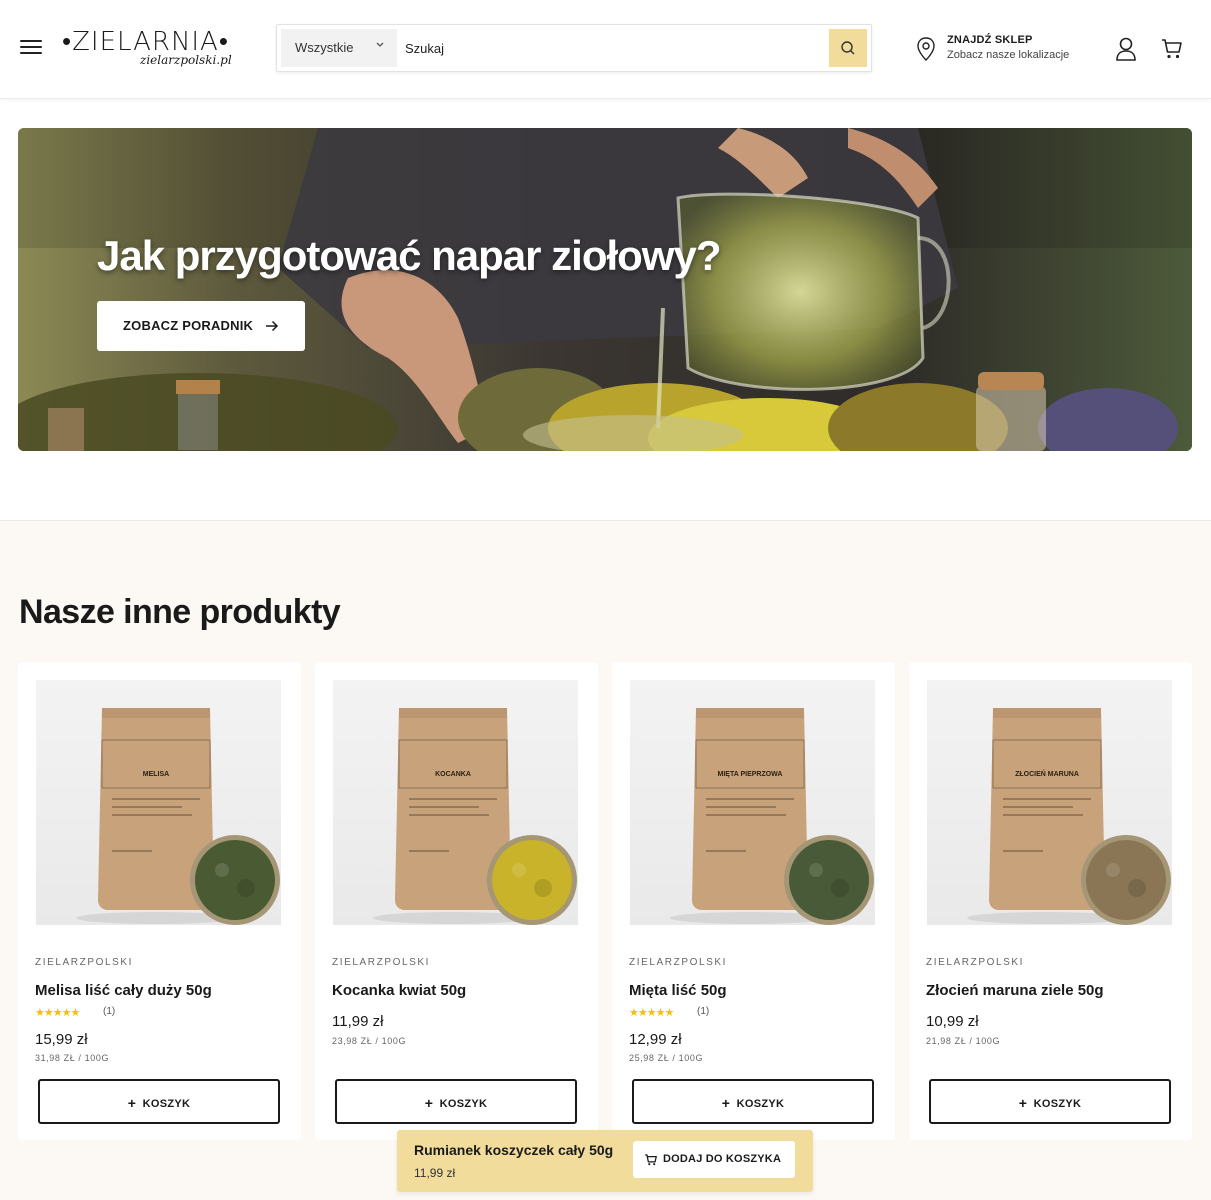 This screenshot has height=1200, width=1211. I want to click on svg-text: ZŁOCIEŃ MARUNA, so click(1047, 773).